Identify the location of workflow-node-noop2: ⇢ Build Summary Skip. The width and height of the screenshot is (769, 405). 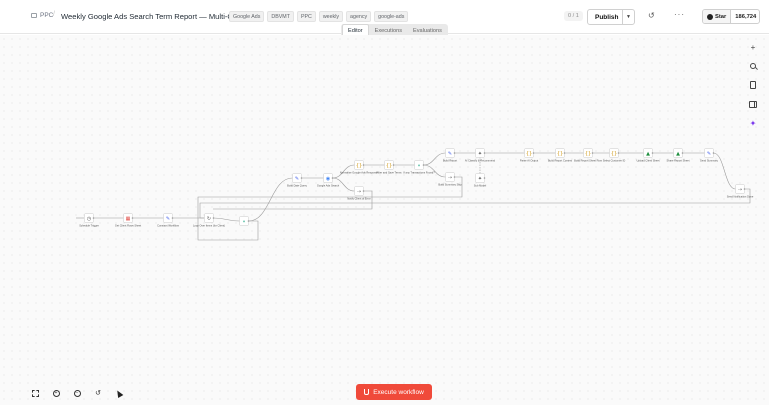
(450, 179).